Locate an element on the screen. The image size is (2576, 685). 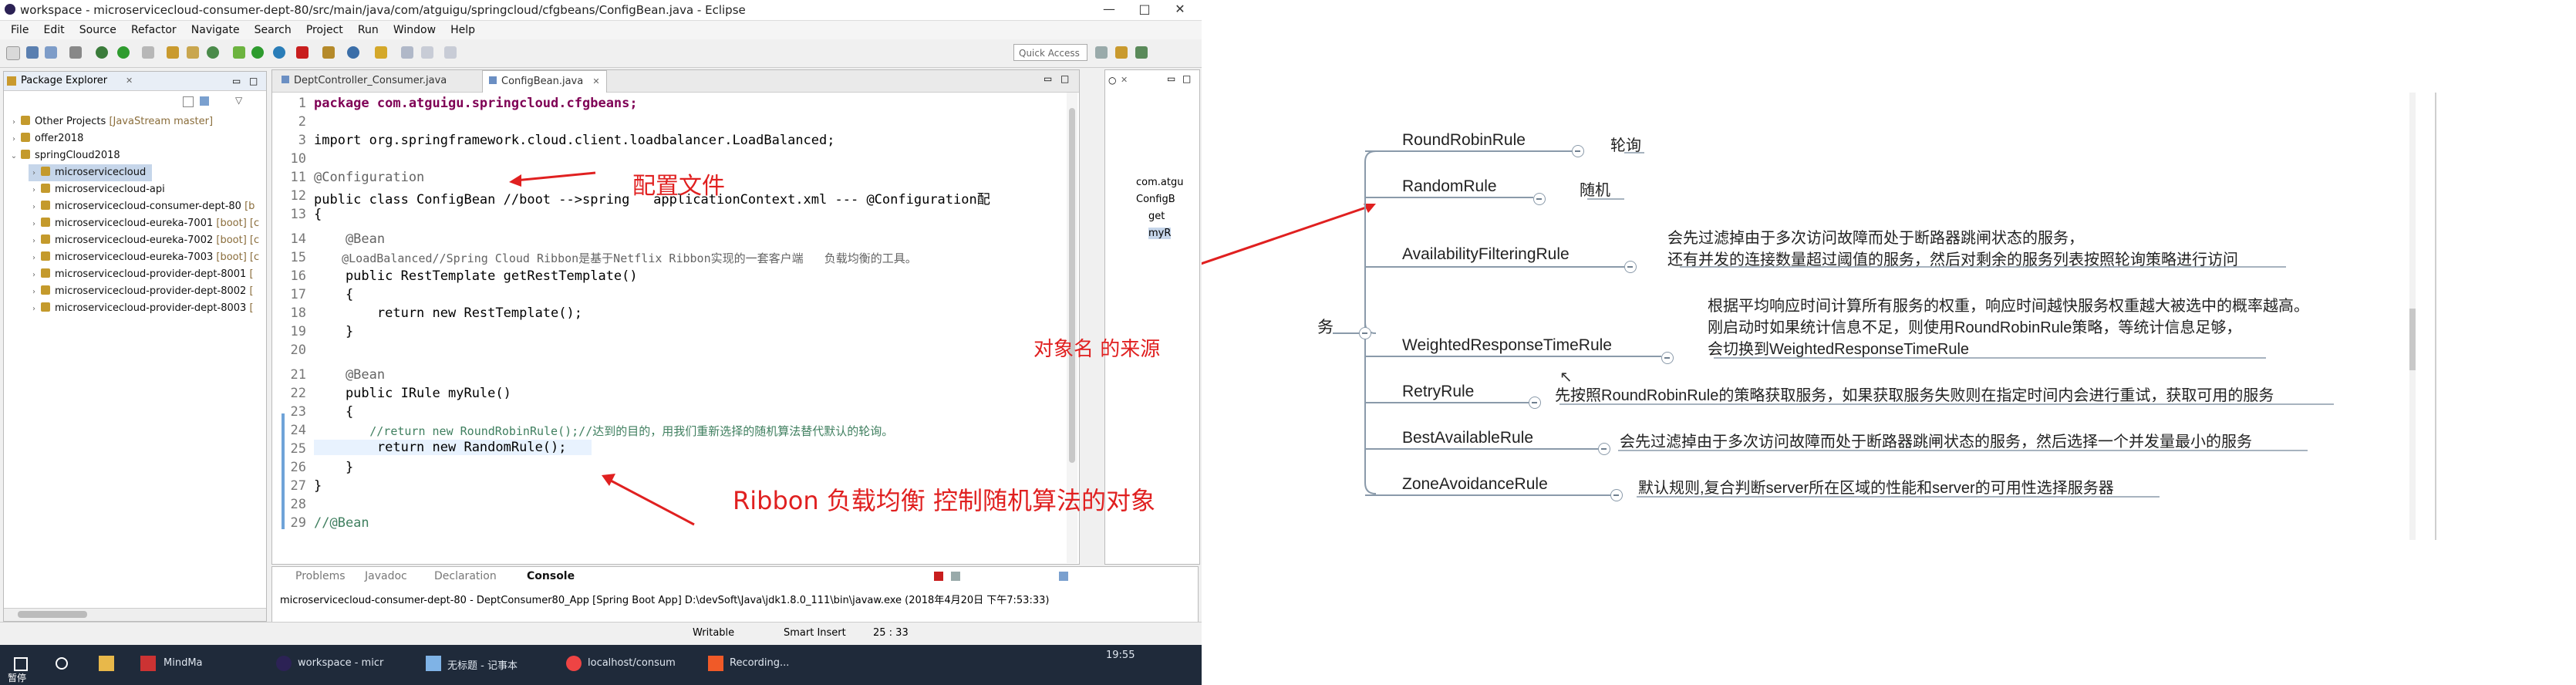
new-package-icon is located at coordinates (193, 52).